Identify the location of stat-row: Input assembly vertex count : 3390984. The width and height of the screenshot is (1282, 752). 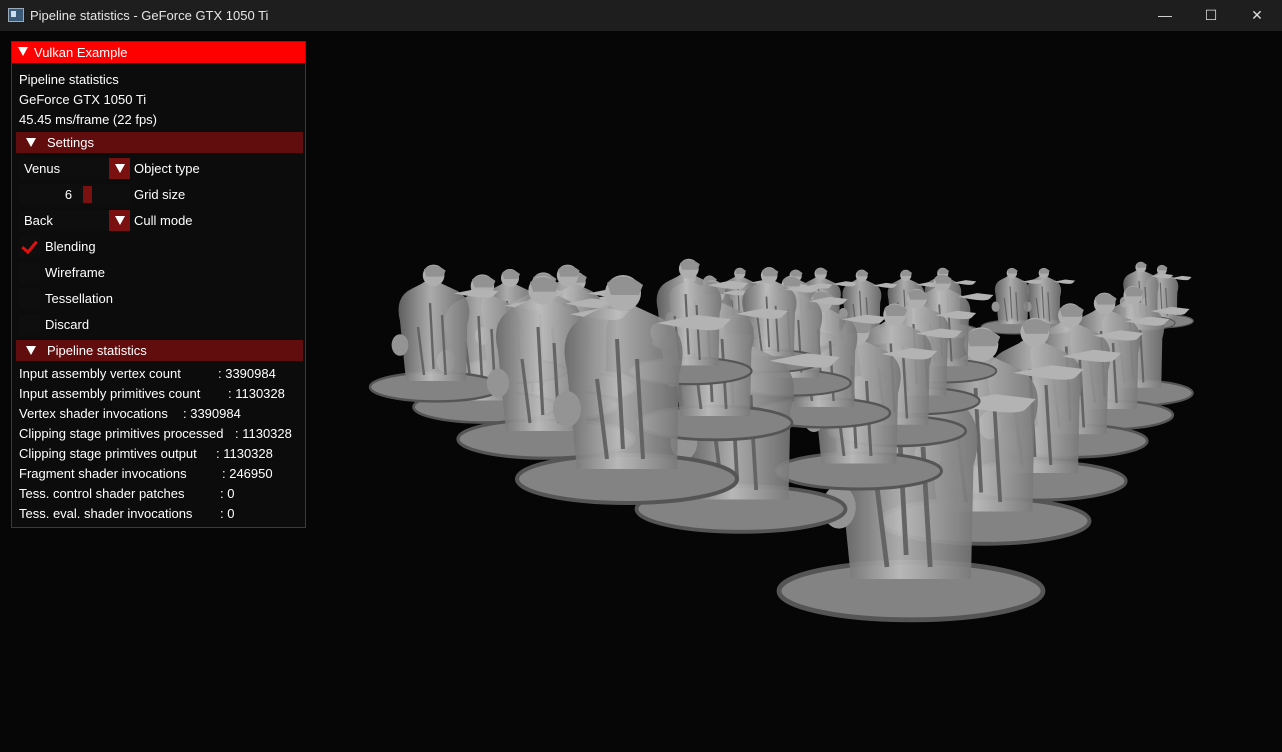
(147, 373).